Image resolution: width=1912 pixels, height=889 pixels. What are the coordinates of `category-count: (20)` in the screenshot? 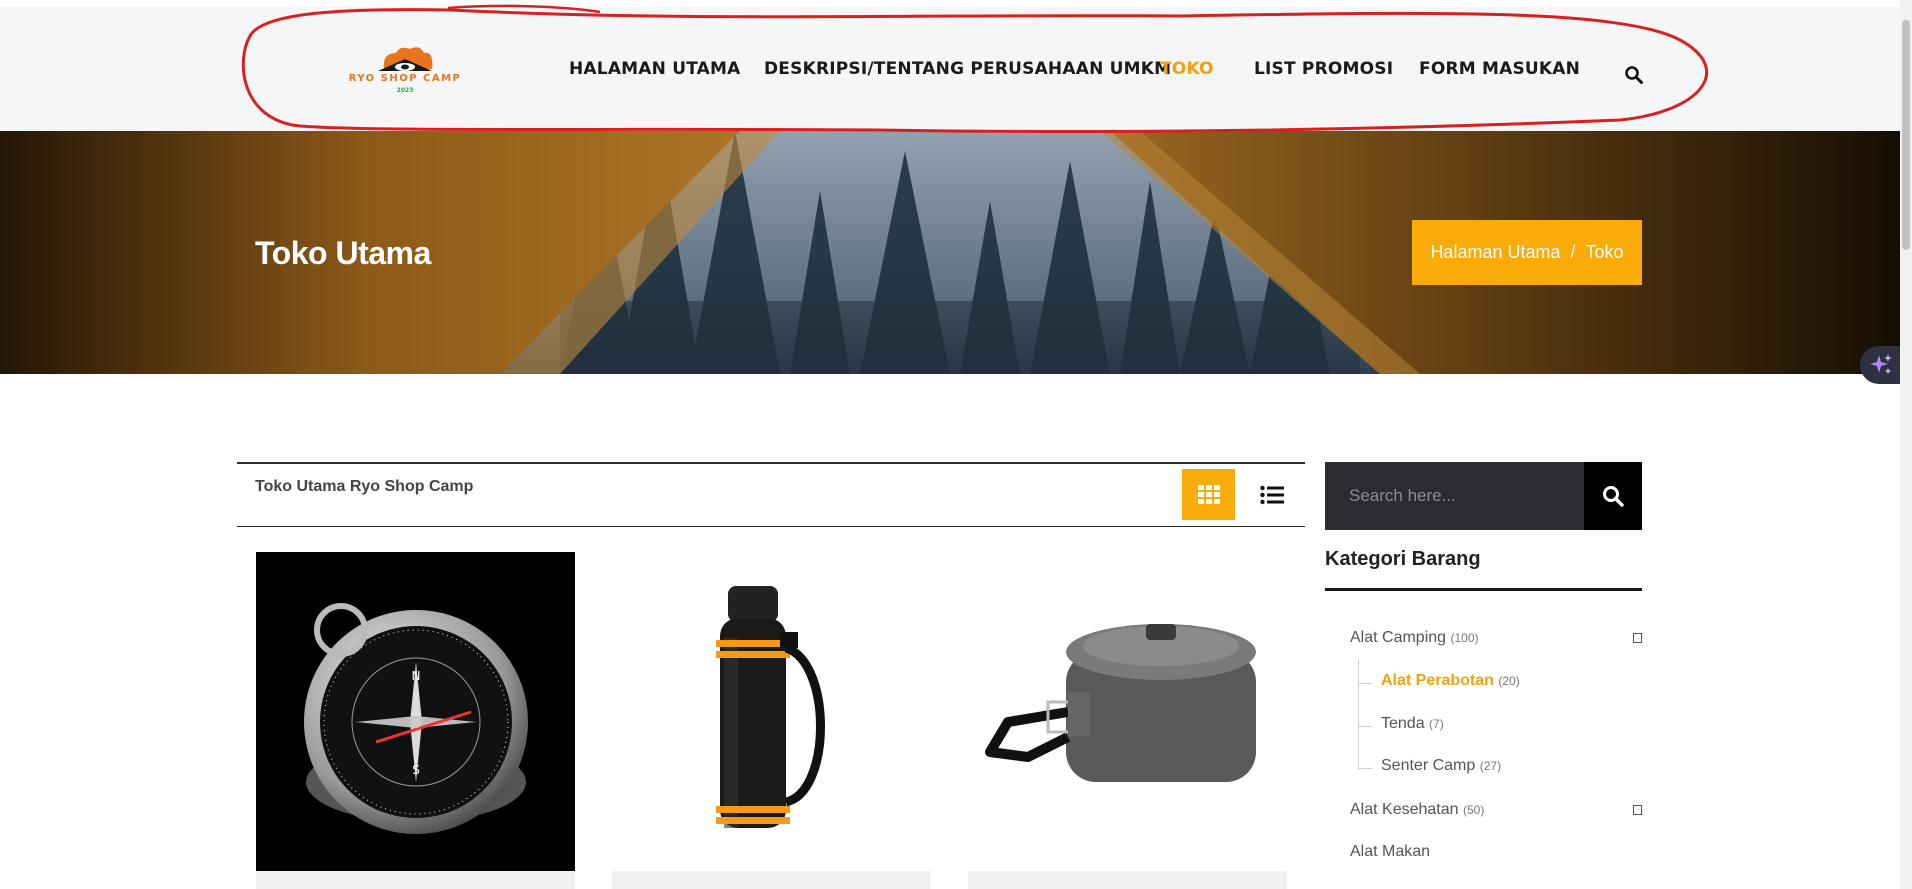 It's located at (1509, 681).